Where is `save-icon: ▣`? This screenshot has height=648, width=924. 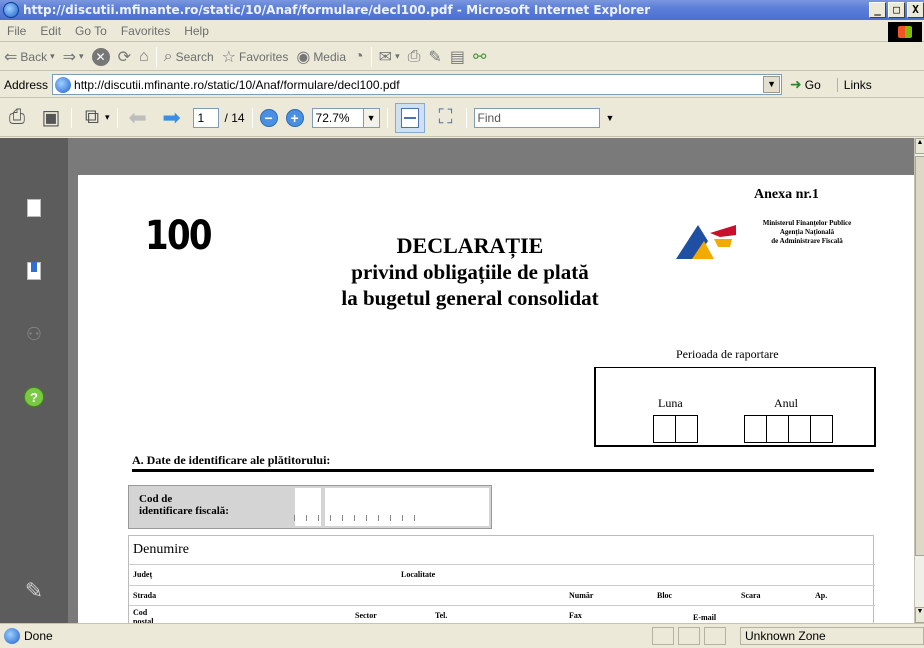 save-icon: ▣ is located at coordinates (51, 118).